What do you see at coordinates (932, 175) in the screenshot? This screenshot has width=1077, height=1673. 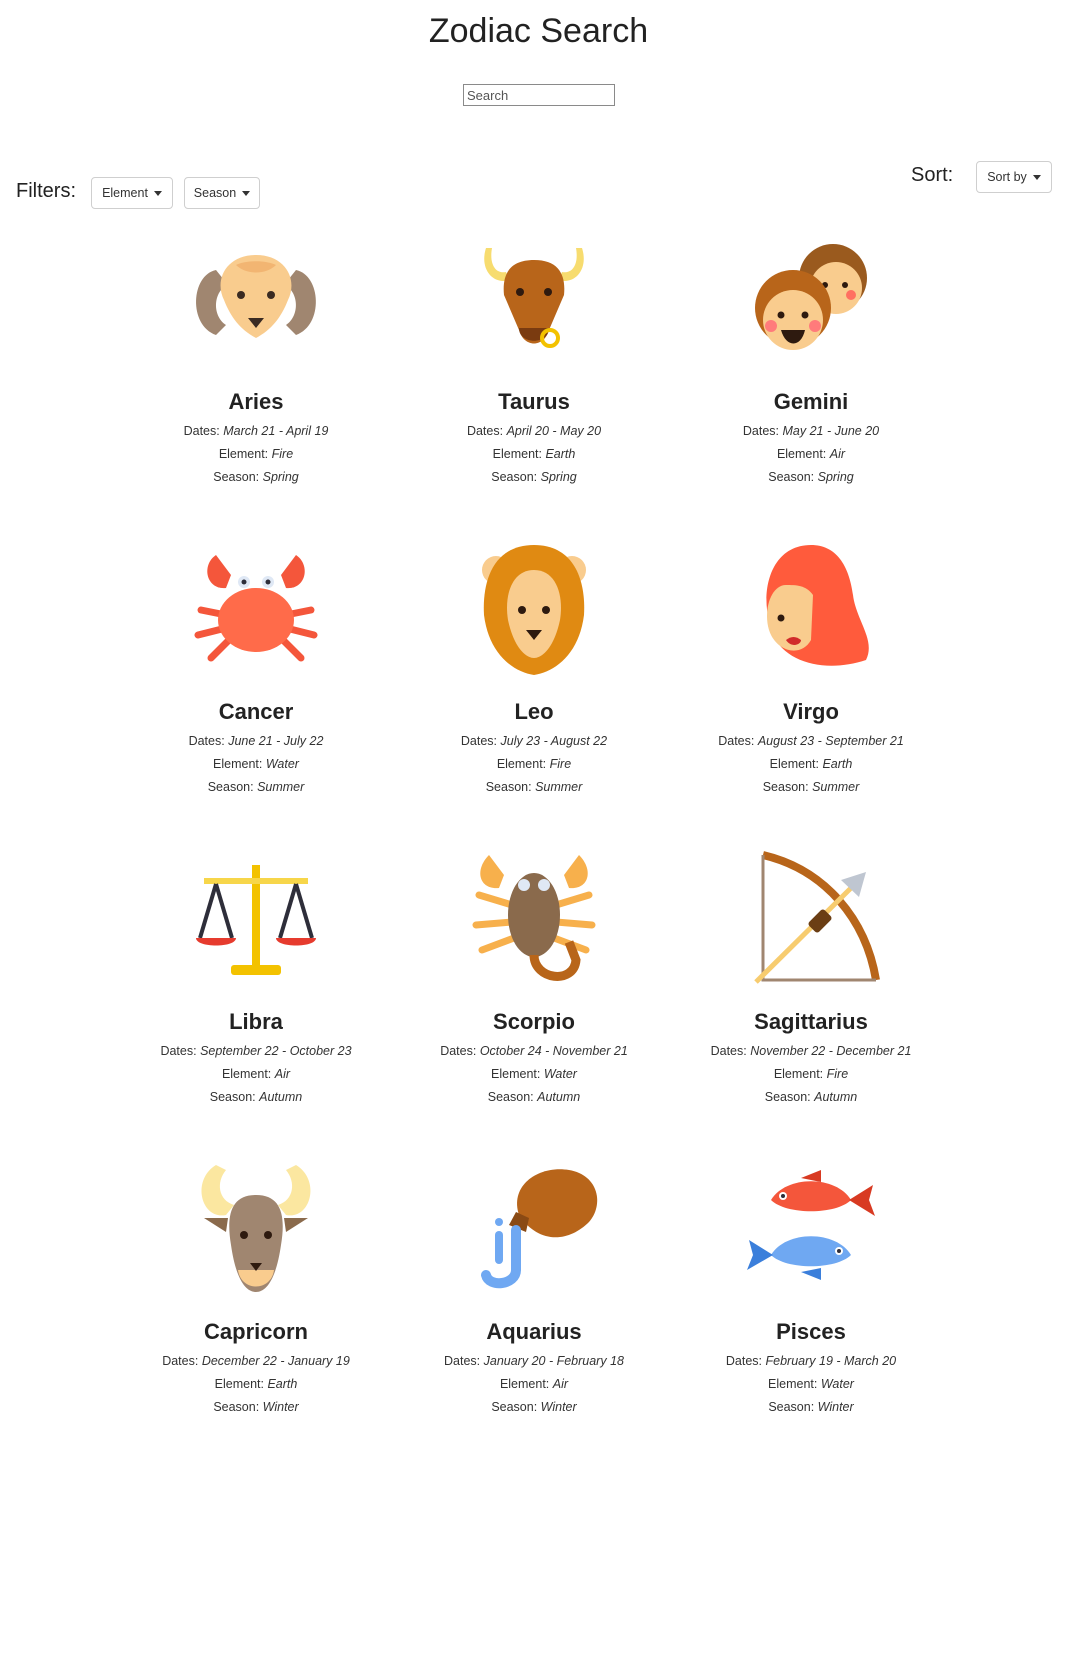 I see `sort-label: Sort:` at bounding box center [932, 175].